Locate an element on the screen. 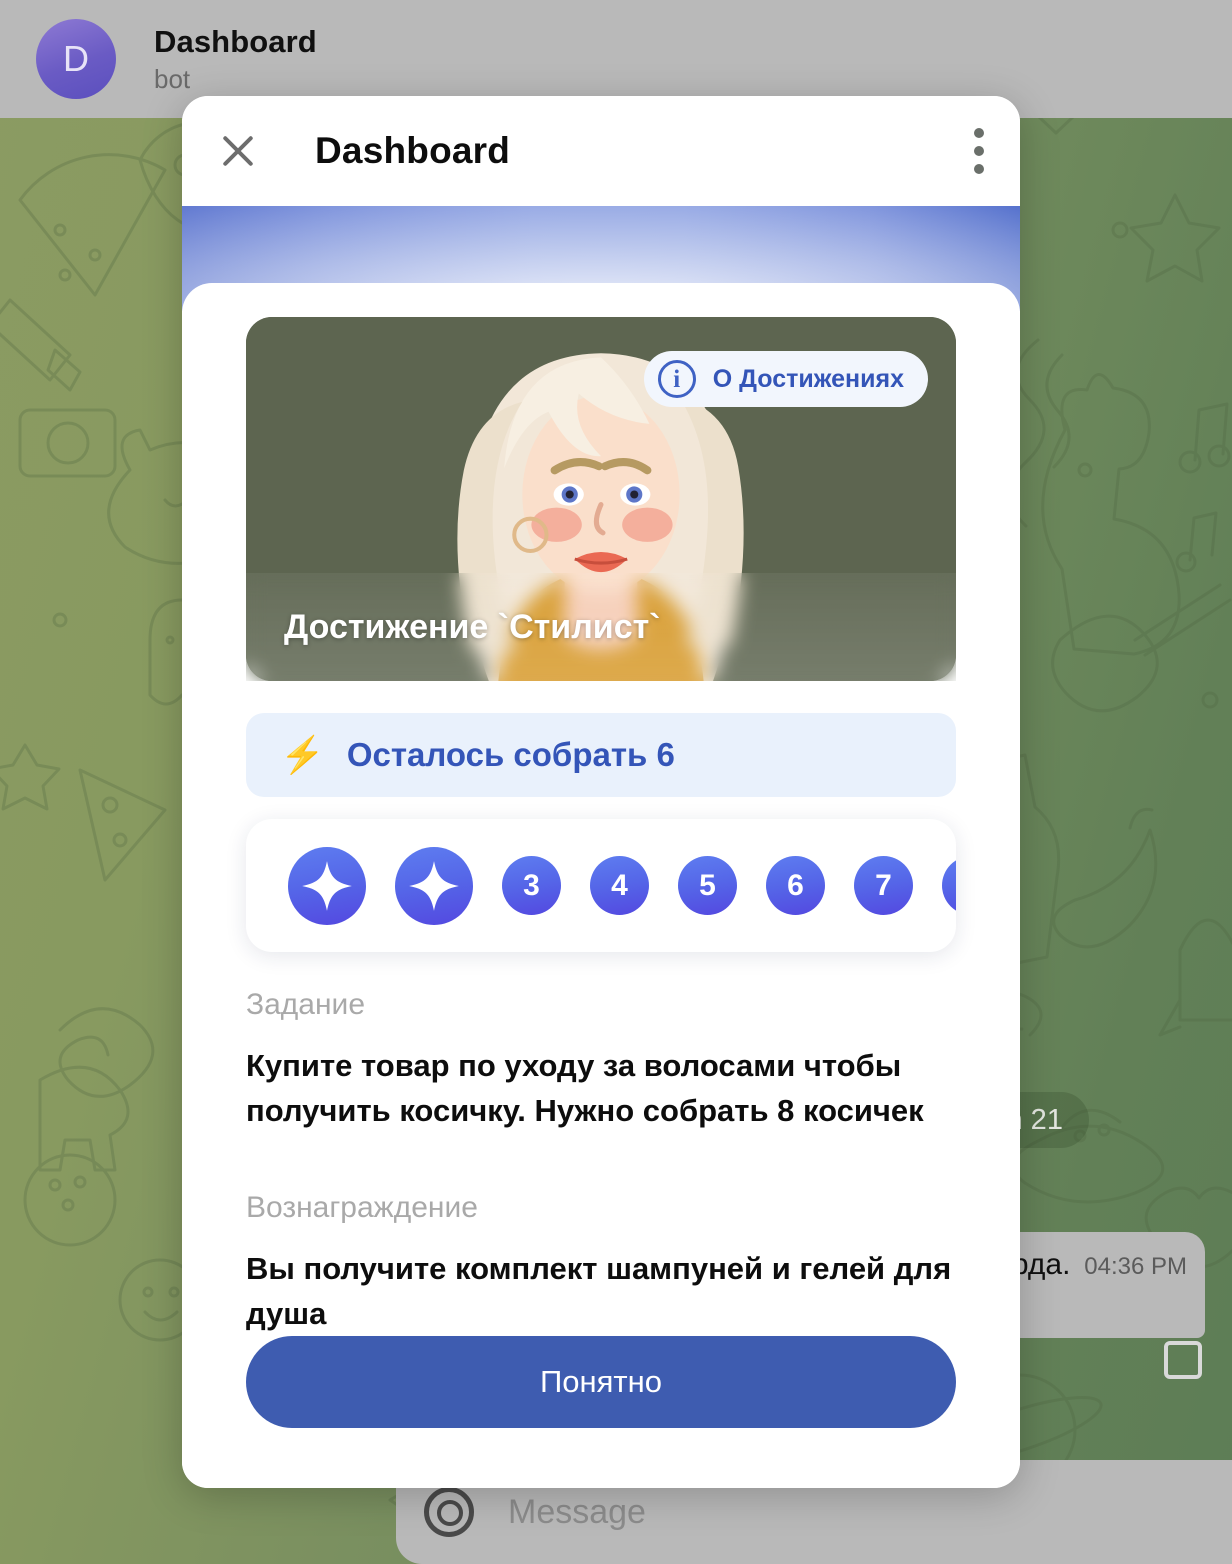 This screenshot has width=1232, height=1564. modal-title: Dashboard is located at coordinates (413, 150).